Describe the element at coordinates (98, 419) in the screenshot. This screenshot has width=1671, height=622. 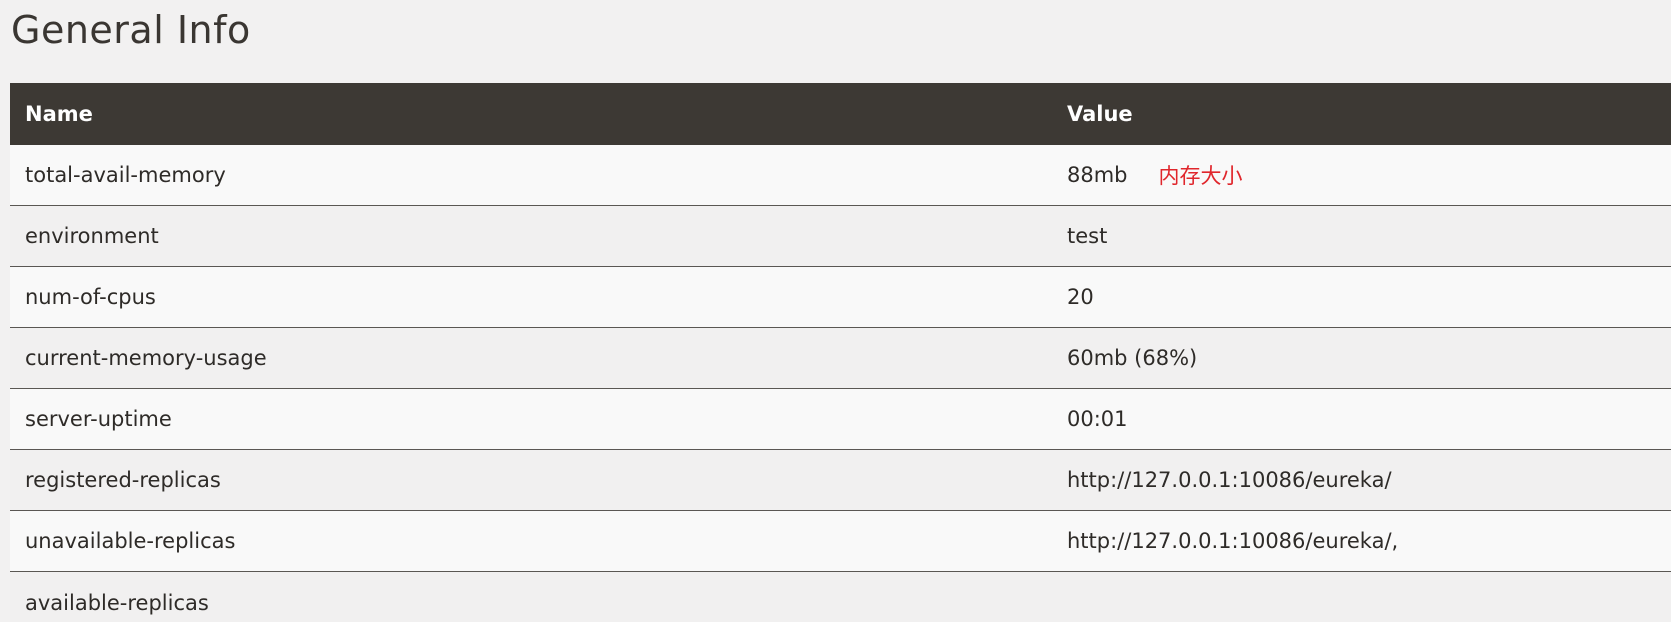
I see `row-name: server-uptime` at that location.